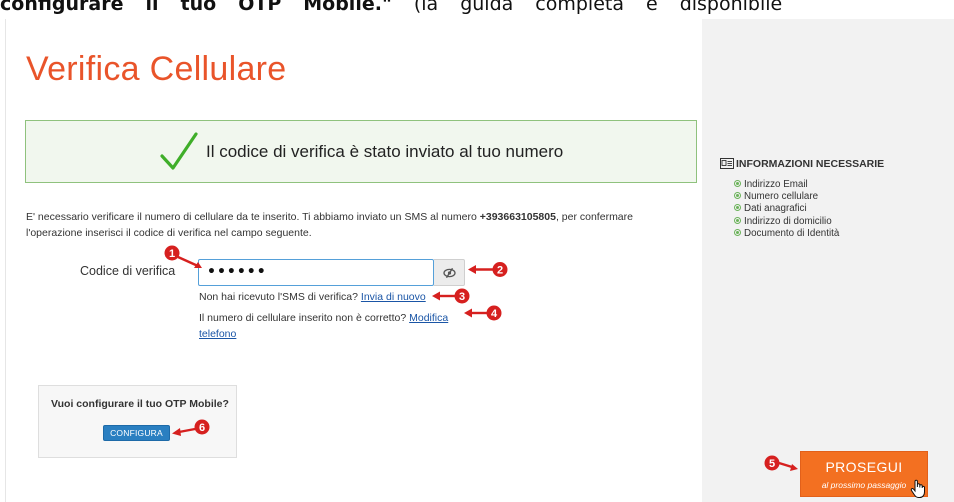 The image size is (954, 502). Describe the element at coordinates (488, 269) in the screenshot. I see `callout-2: 2` at that location.